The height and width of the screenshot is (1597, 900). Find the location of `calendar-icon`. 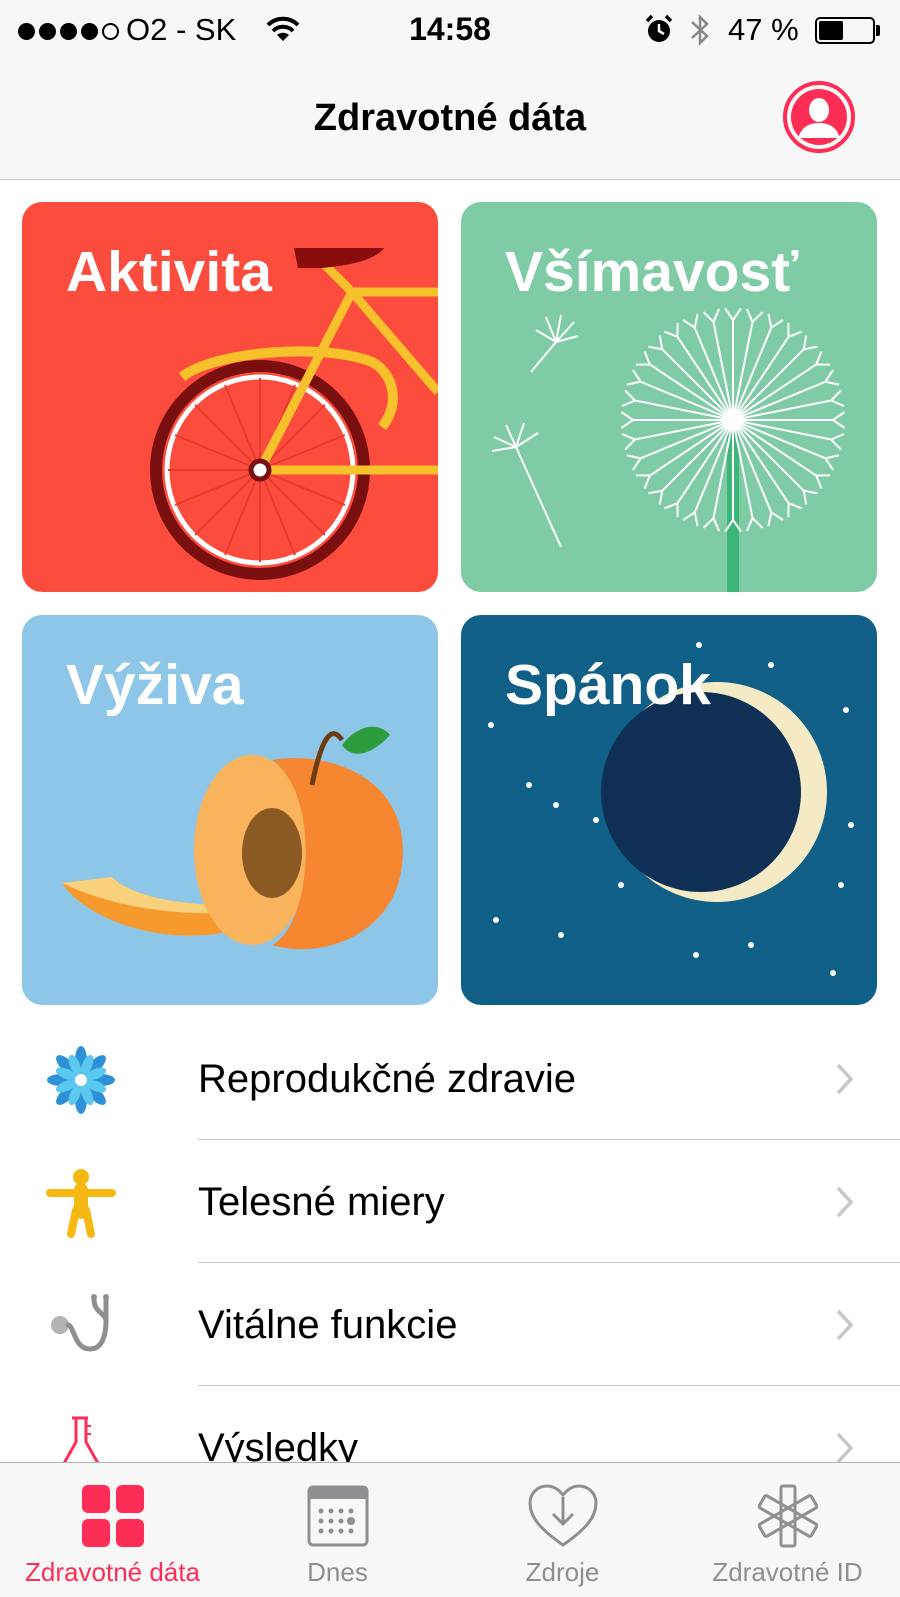

calendar-icon is located at coordinates (337, 1516).